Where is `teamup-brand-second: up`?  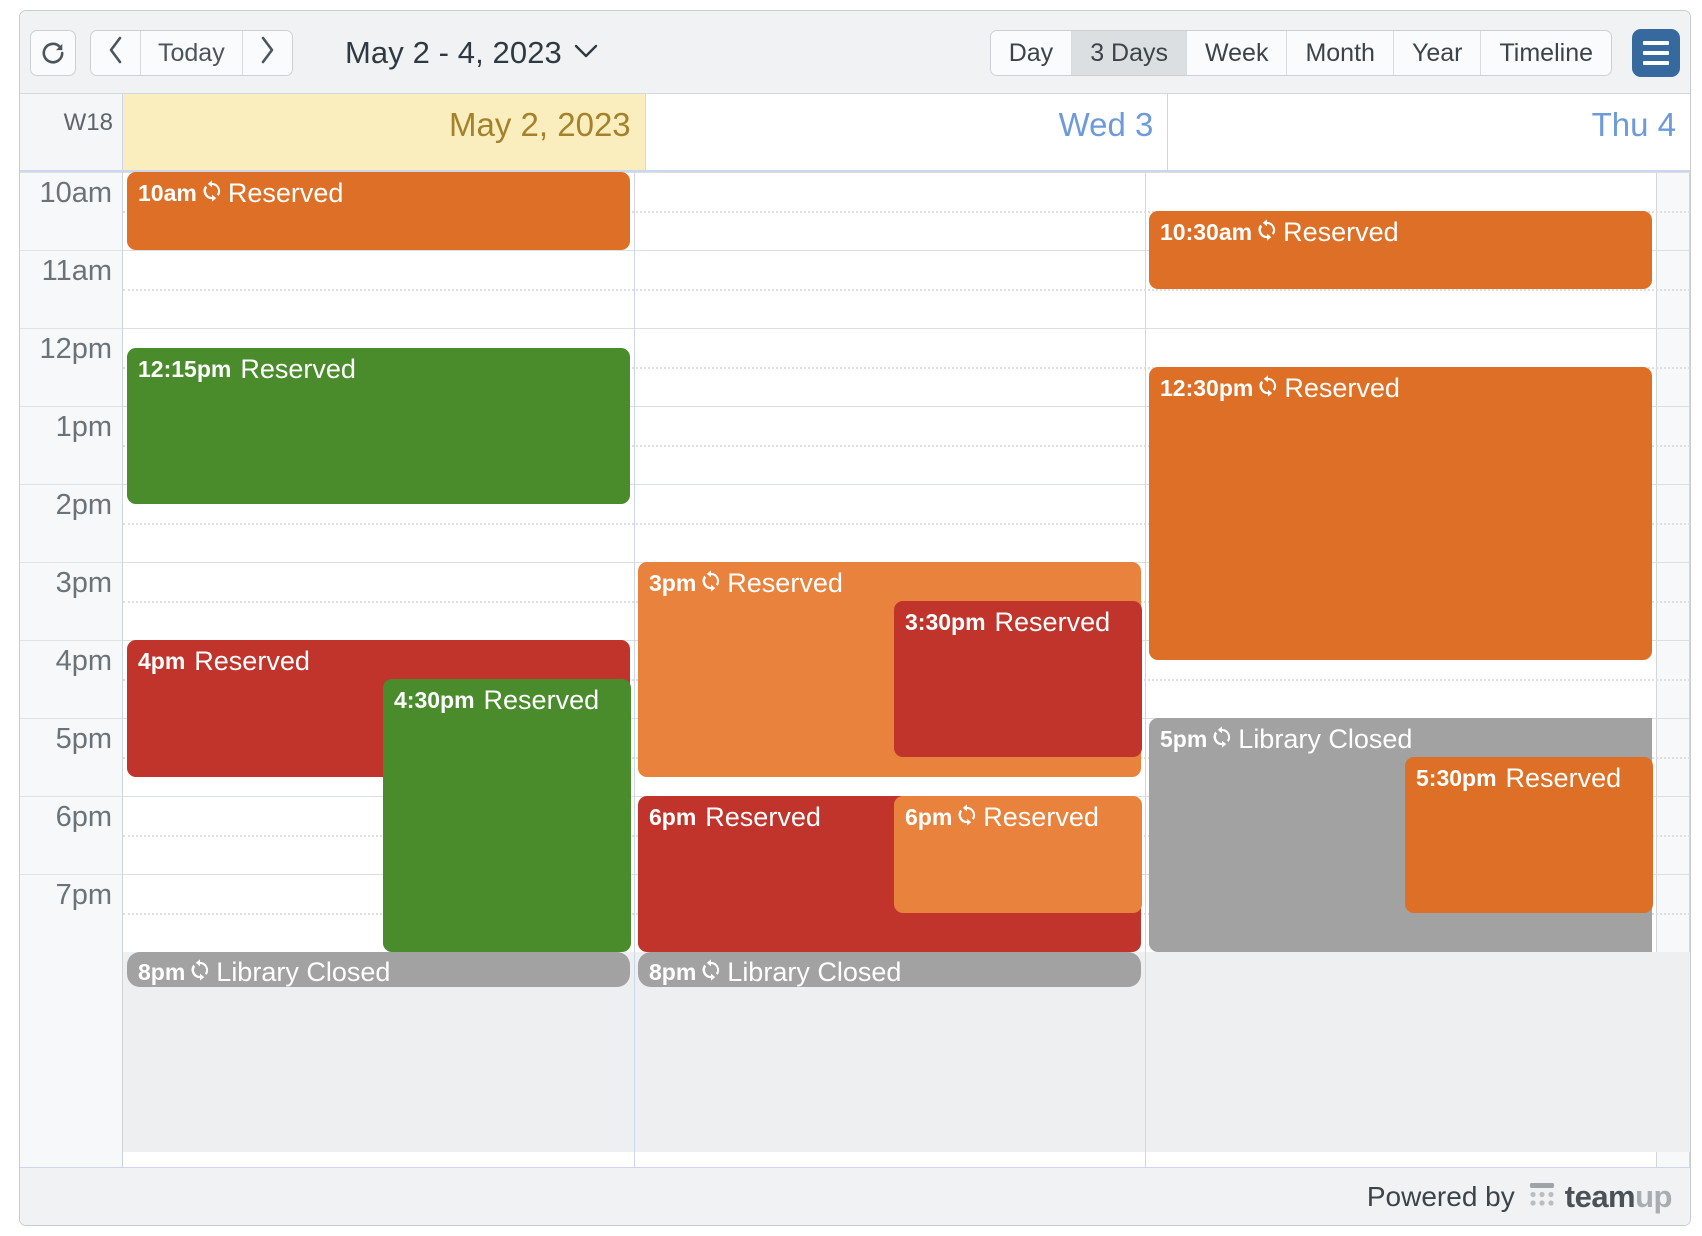 teamup-brand-second: up is located at coordinates (1653, 1196).